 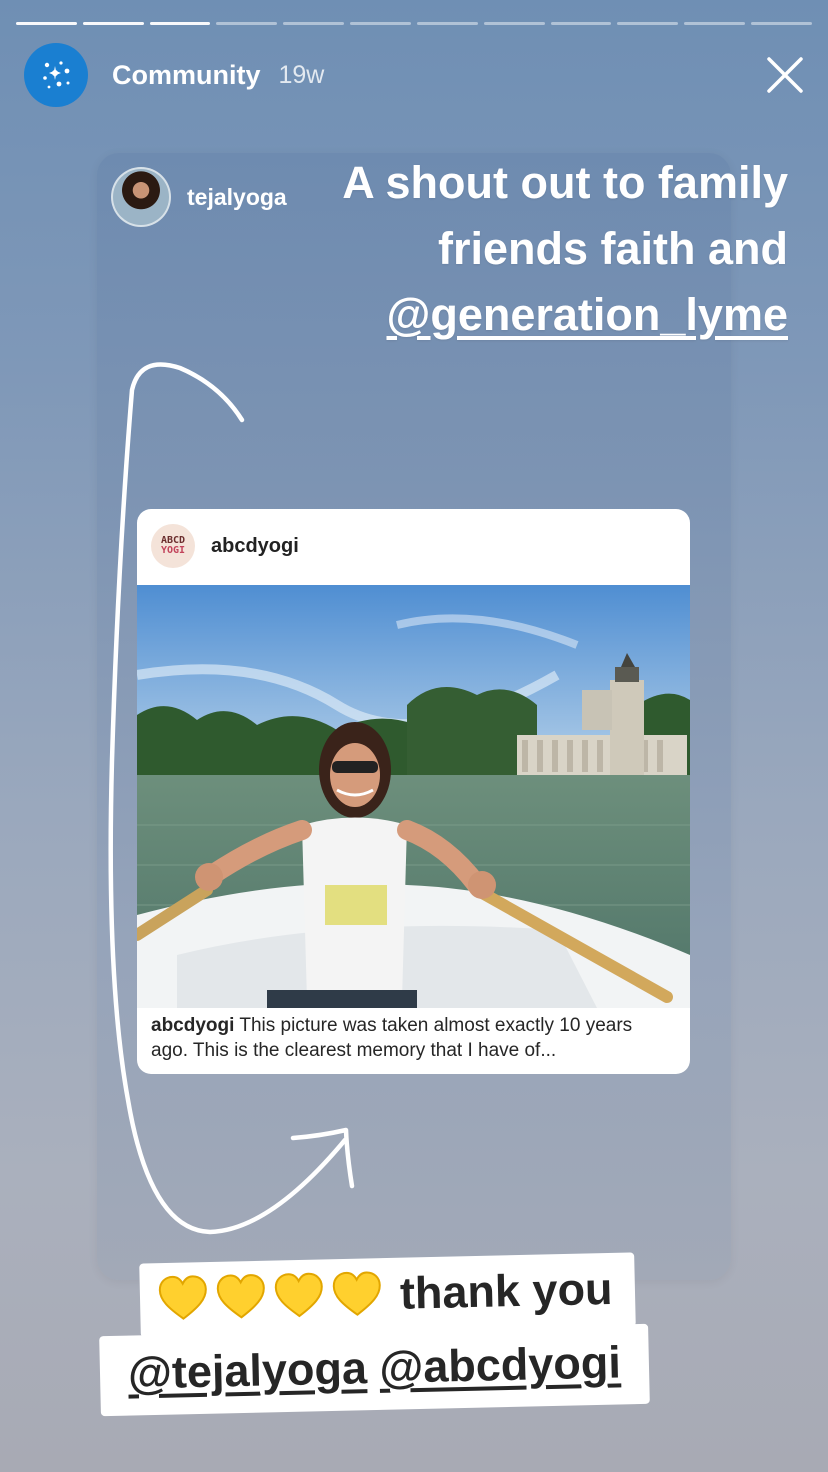 I want to click on mention-generation-lyme: @generation_lyme, so click(x=508, y=315).